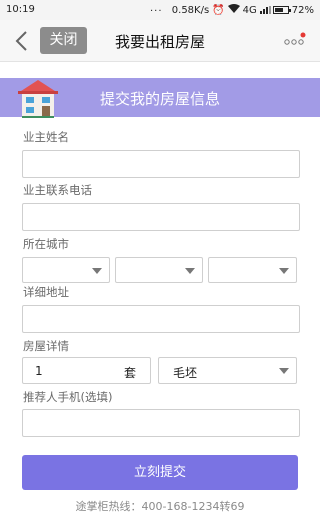  I want to click on address-label: 详细地址, so click(46, 292).